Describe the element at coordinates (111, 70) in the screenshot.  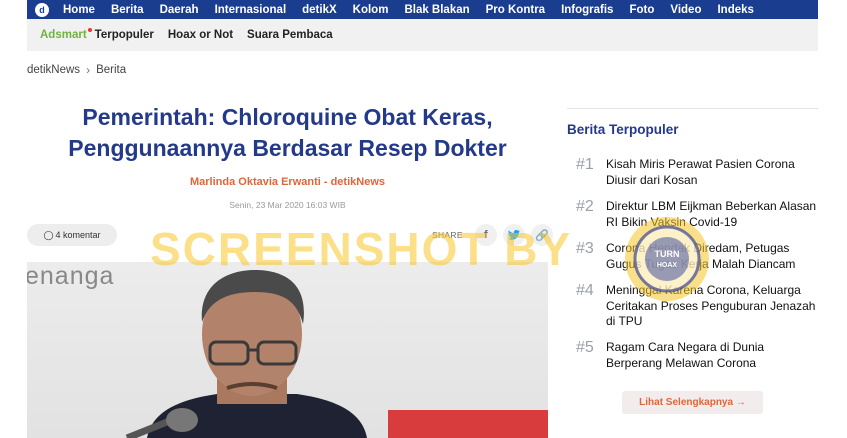
I see `breadcrumb-section: Berita` at that location.